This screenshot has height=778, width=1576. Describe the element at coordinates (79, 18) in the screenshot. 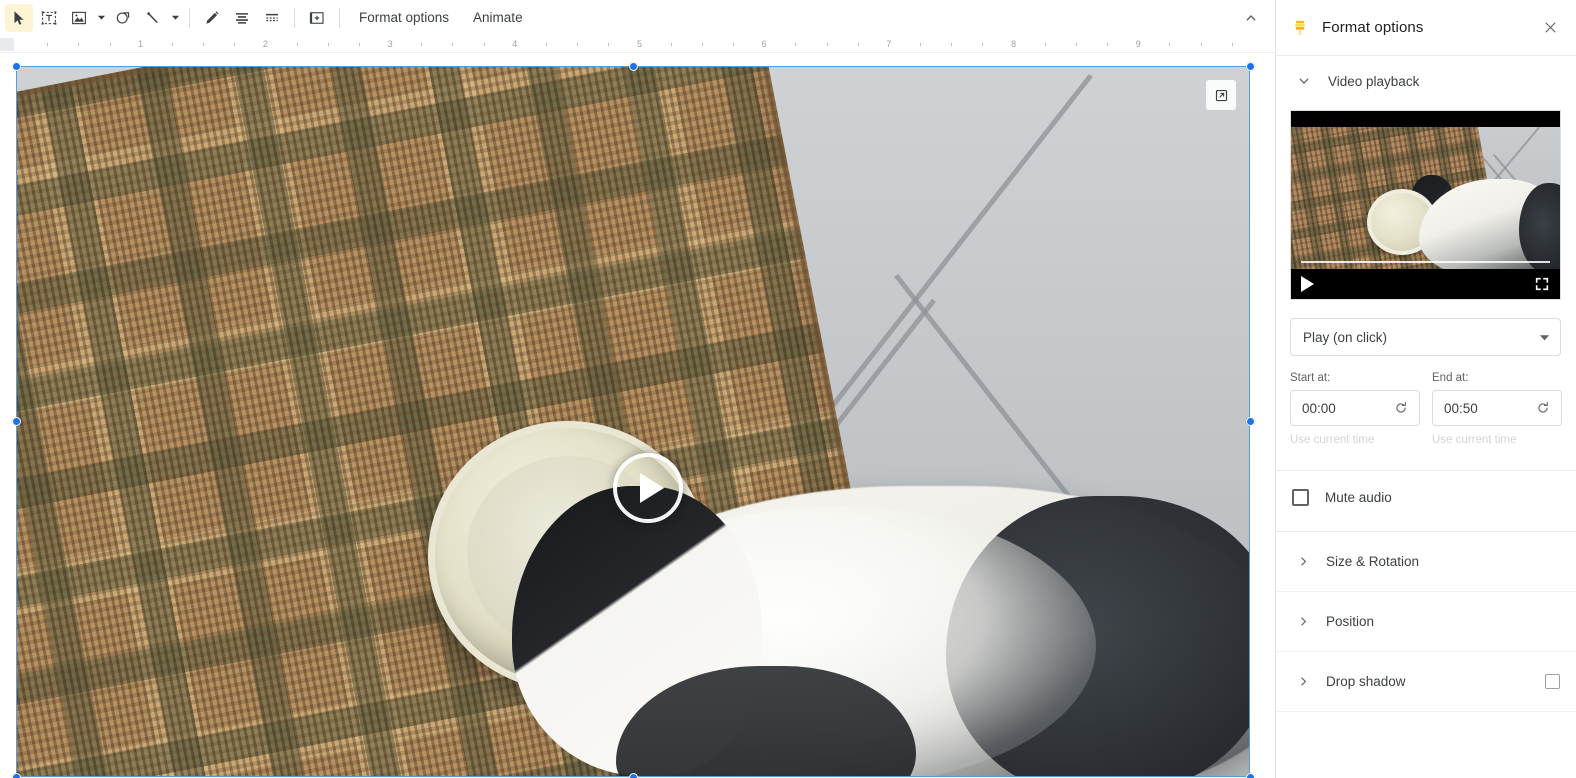

I see `image-tool-button` at that location.